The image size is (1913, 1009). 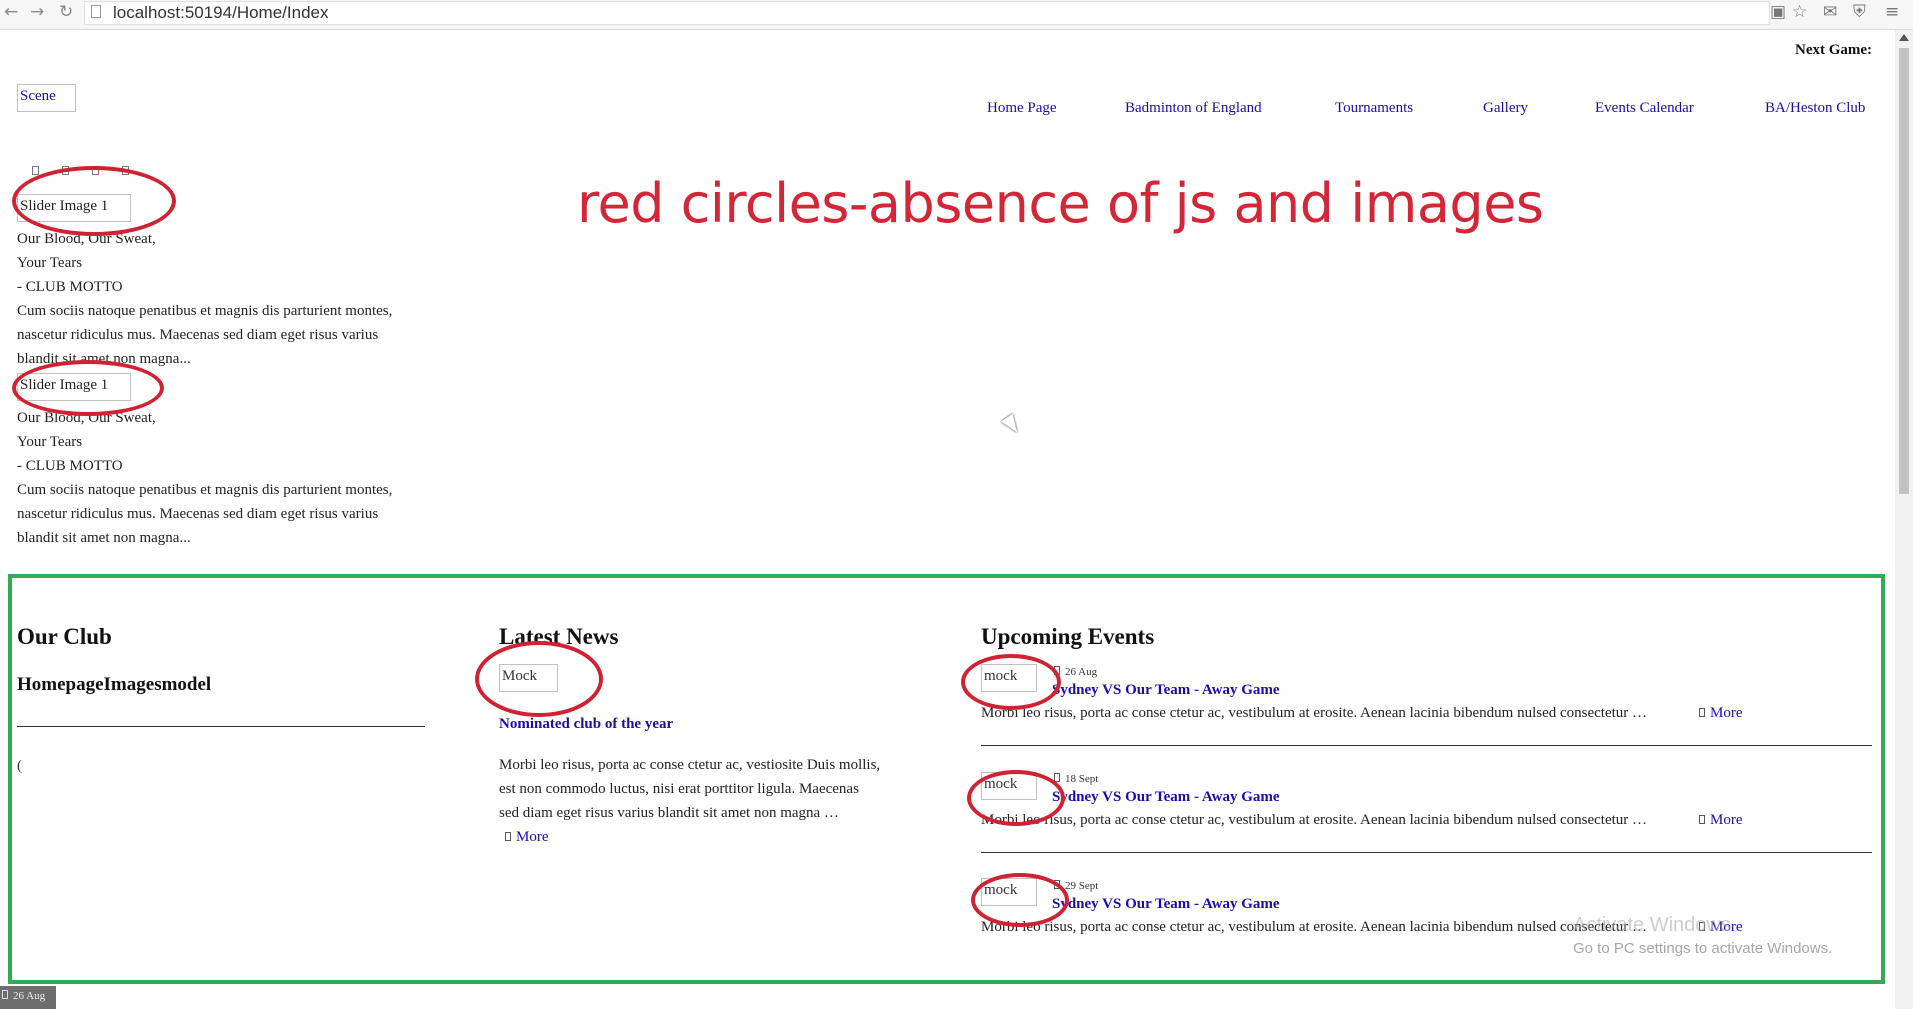 I want to click on back-icon: ←, so click(x=11, y=12).